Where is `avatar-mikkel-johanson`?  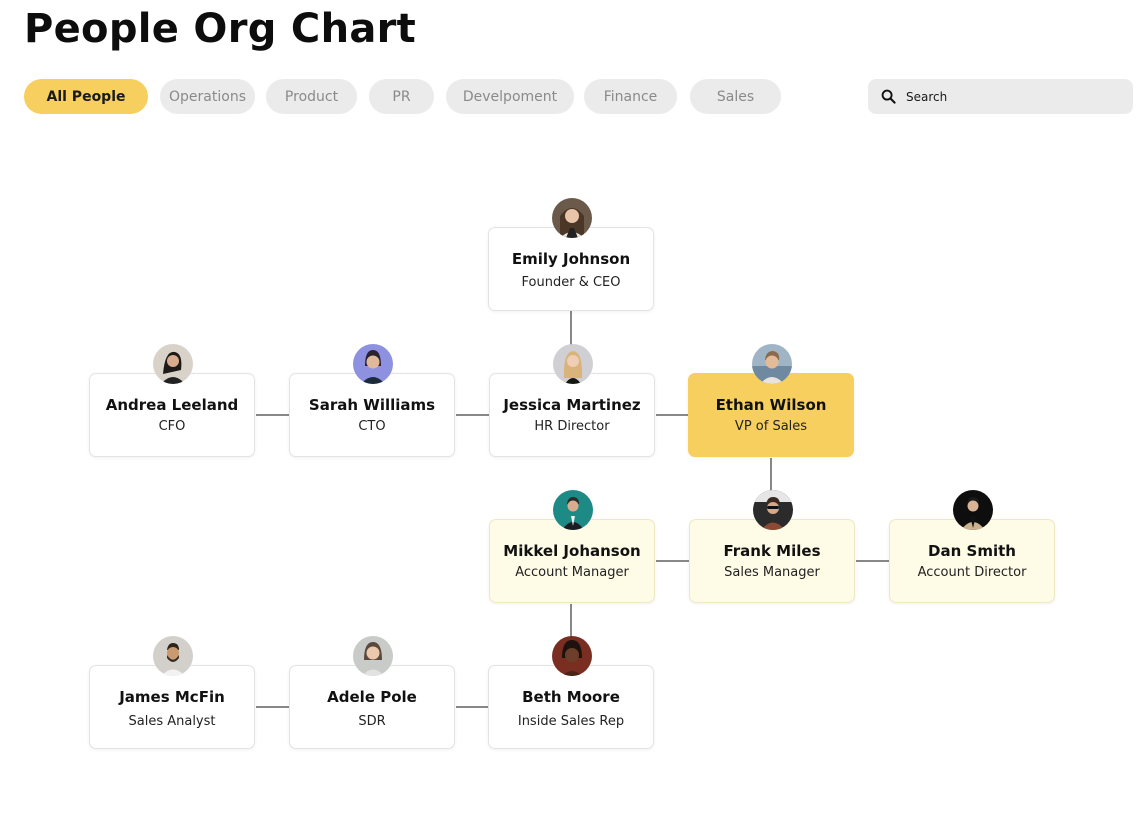
avatar-mikkel-johanson is located at coordinates (573, 510).